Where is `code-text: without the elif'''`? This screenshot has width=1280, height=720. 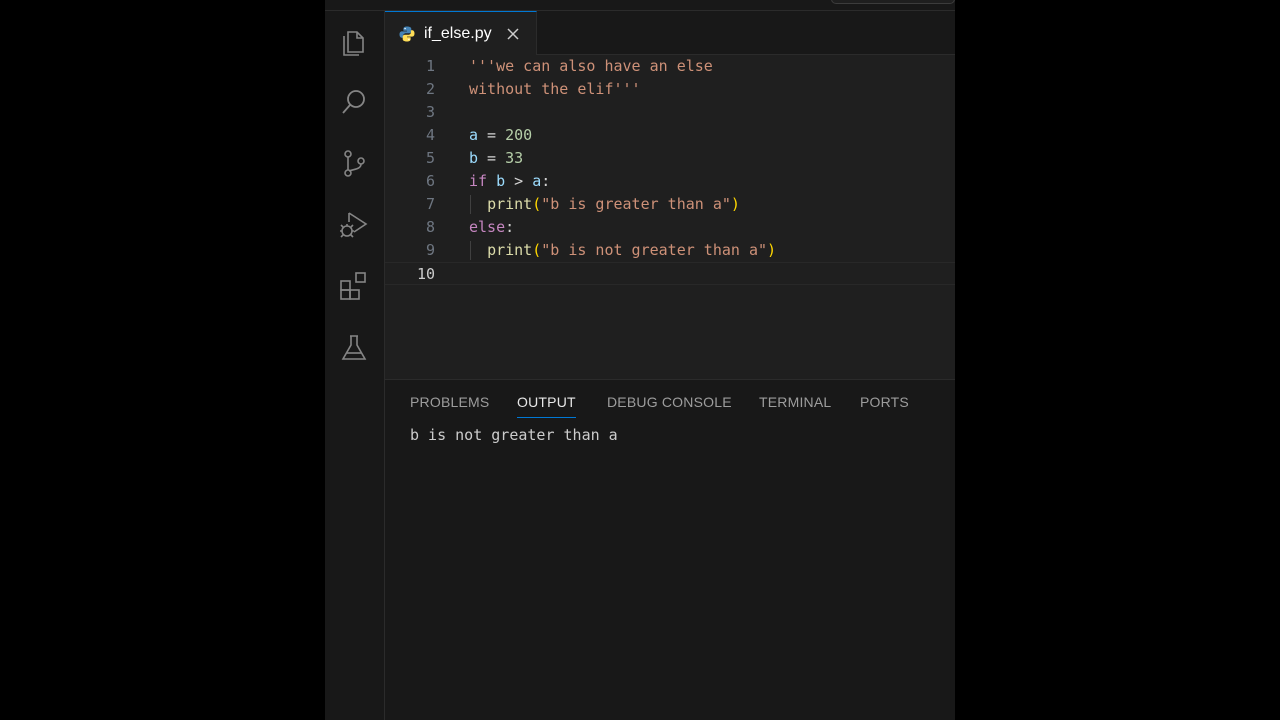
code-text: without the elif''' is located at coordinates (555, 89).